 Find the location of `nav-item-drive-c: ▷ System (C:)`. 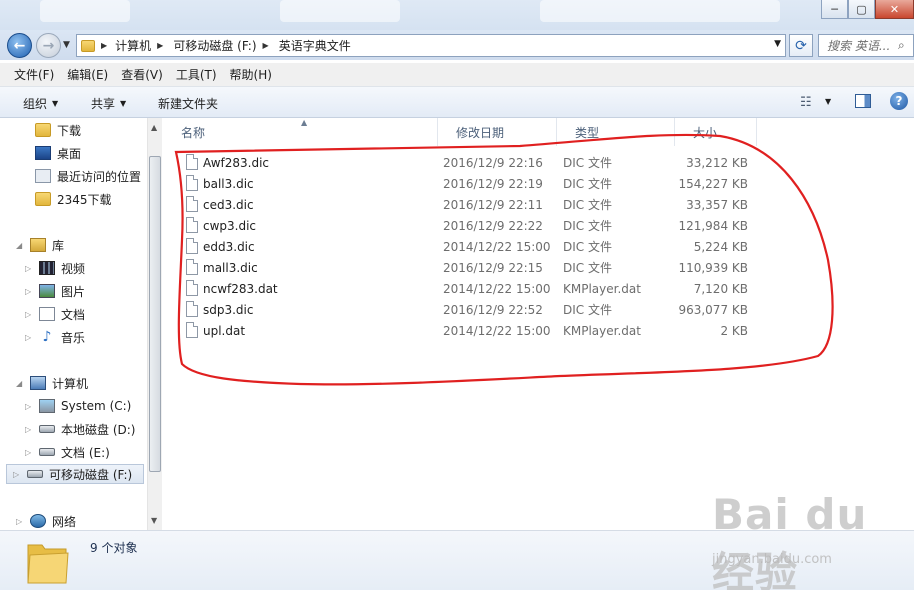

nav-item-drive-c: ▷ System (C:) is located at coordinates (78, 406).